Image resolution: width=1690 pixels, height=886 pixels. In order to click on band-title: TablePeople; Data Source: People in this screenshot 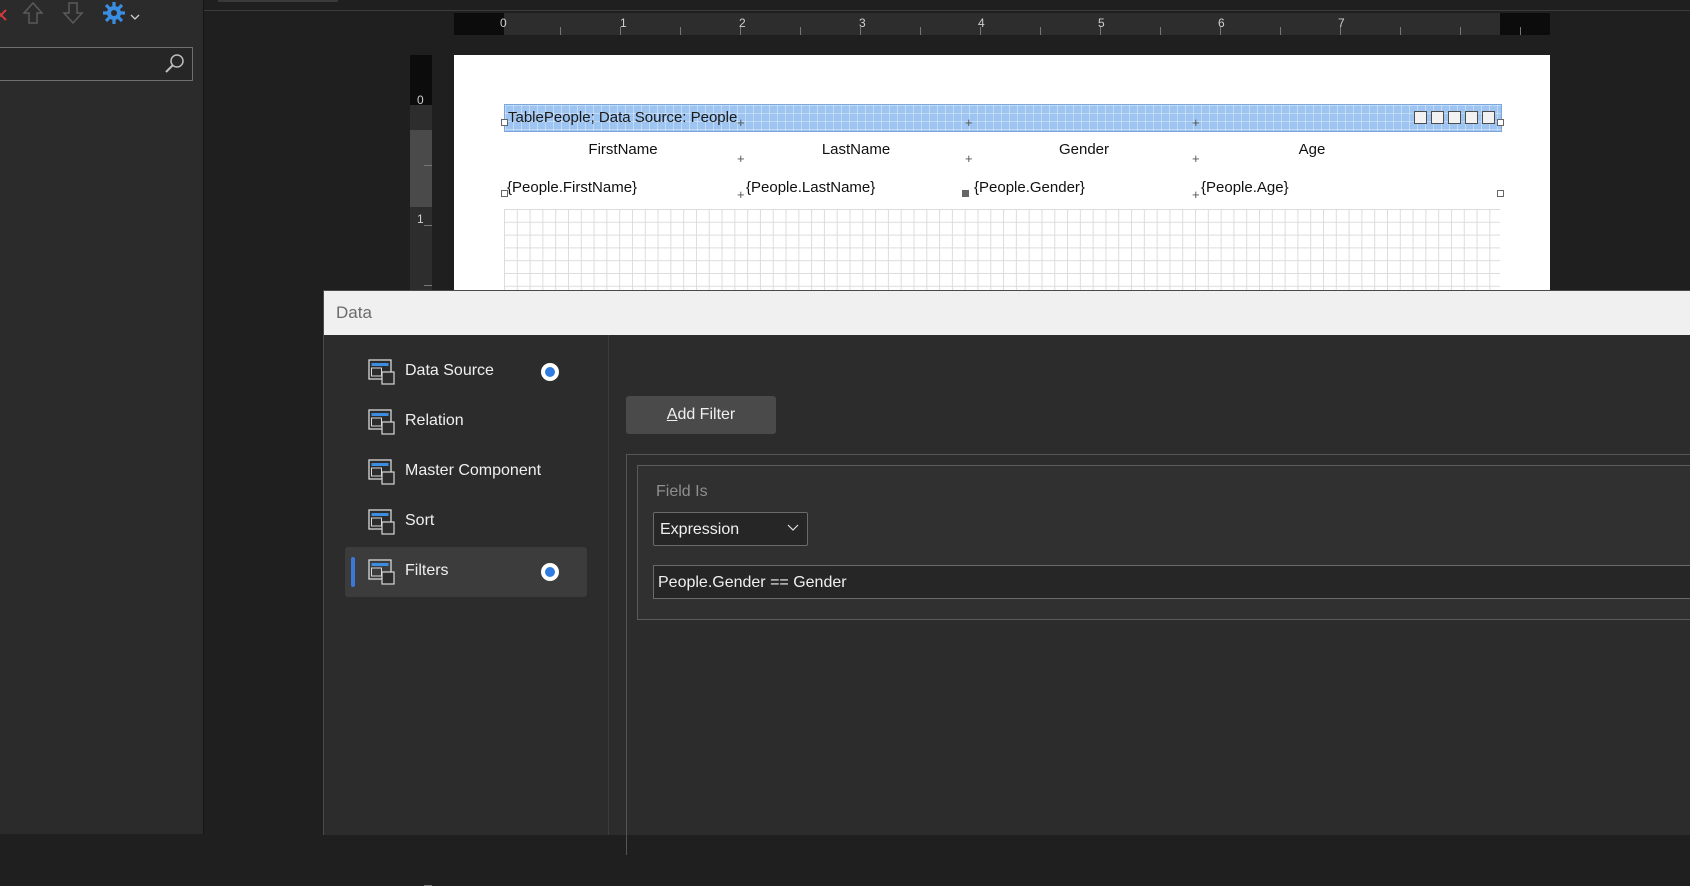, I will do `click(623, 117)`.